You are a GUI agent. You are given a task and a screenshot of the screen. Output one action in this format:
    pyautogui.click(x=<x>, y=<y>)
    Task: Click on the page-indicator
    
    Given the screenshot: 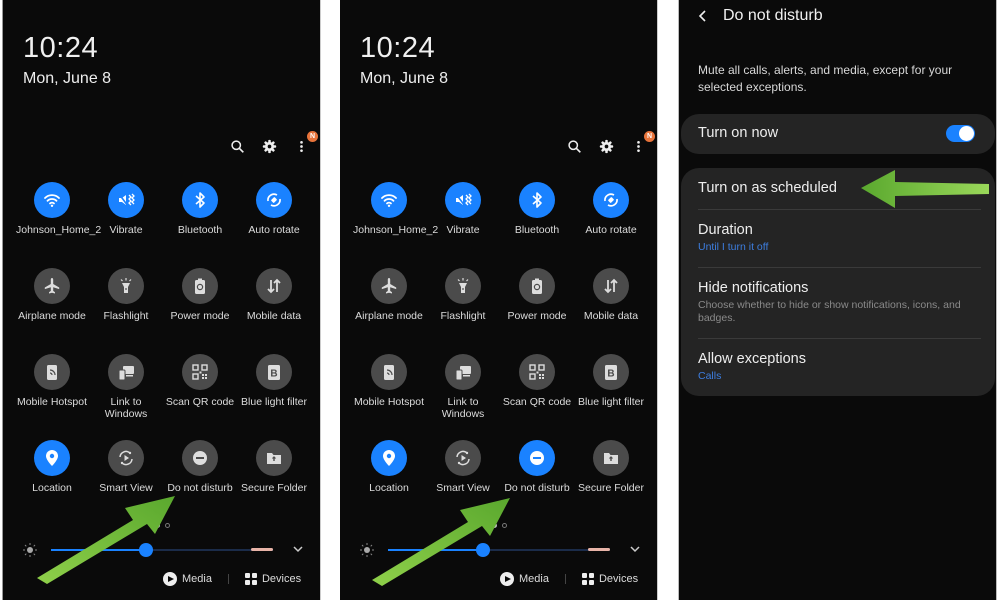 What is the action you would take?
    pyautogui.click(x=162, y=525)
    